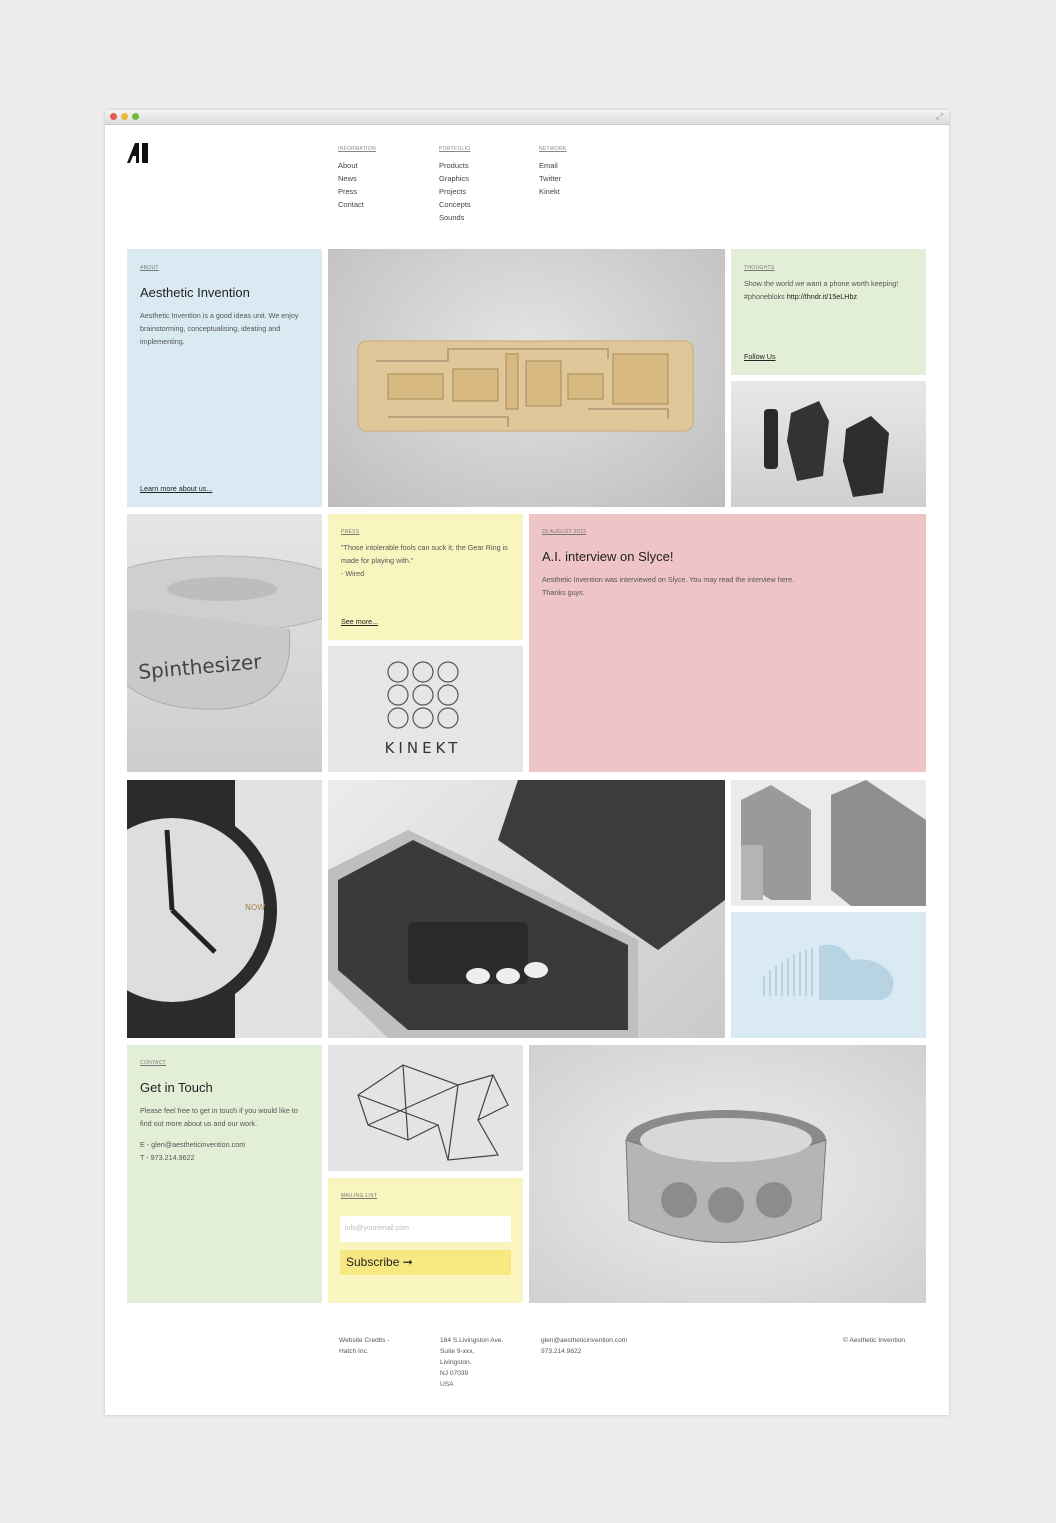 The width and height of the screenshot is (1056, 1523). I want to click on watch-illustration: NOW, so click(202, 909).